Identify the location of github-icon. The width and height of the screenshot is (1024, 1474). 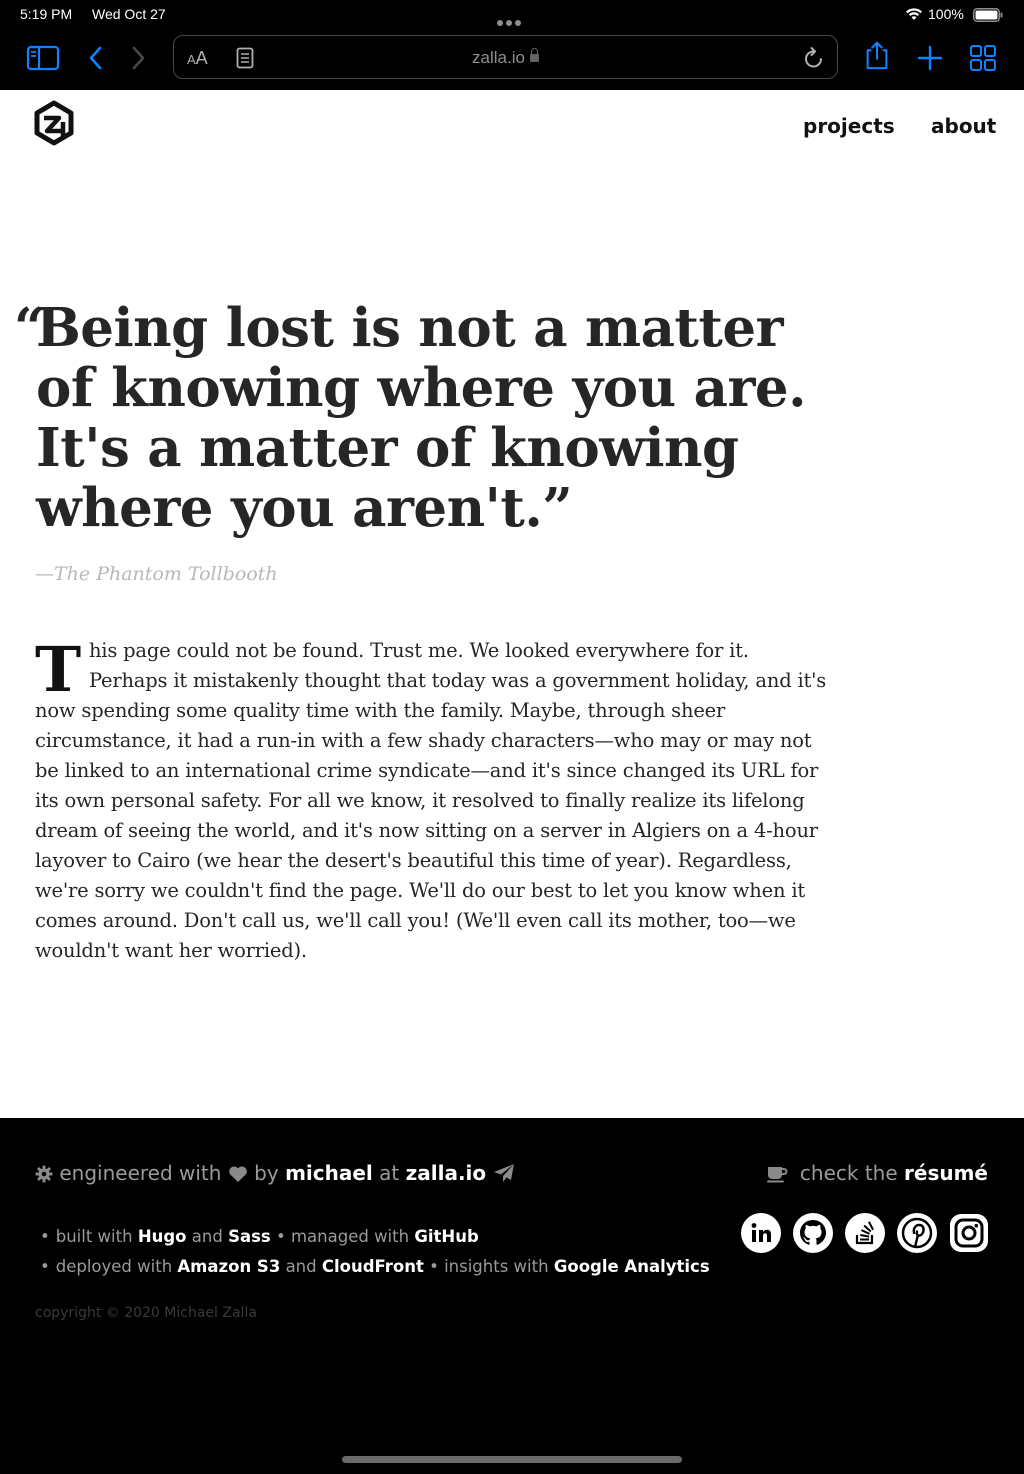
(812, 1233).